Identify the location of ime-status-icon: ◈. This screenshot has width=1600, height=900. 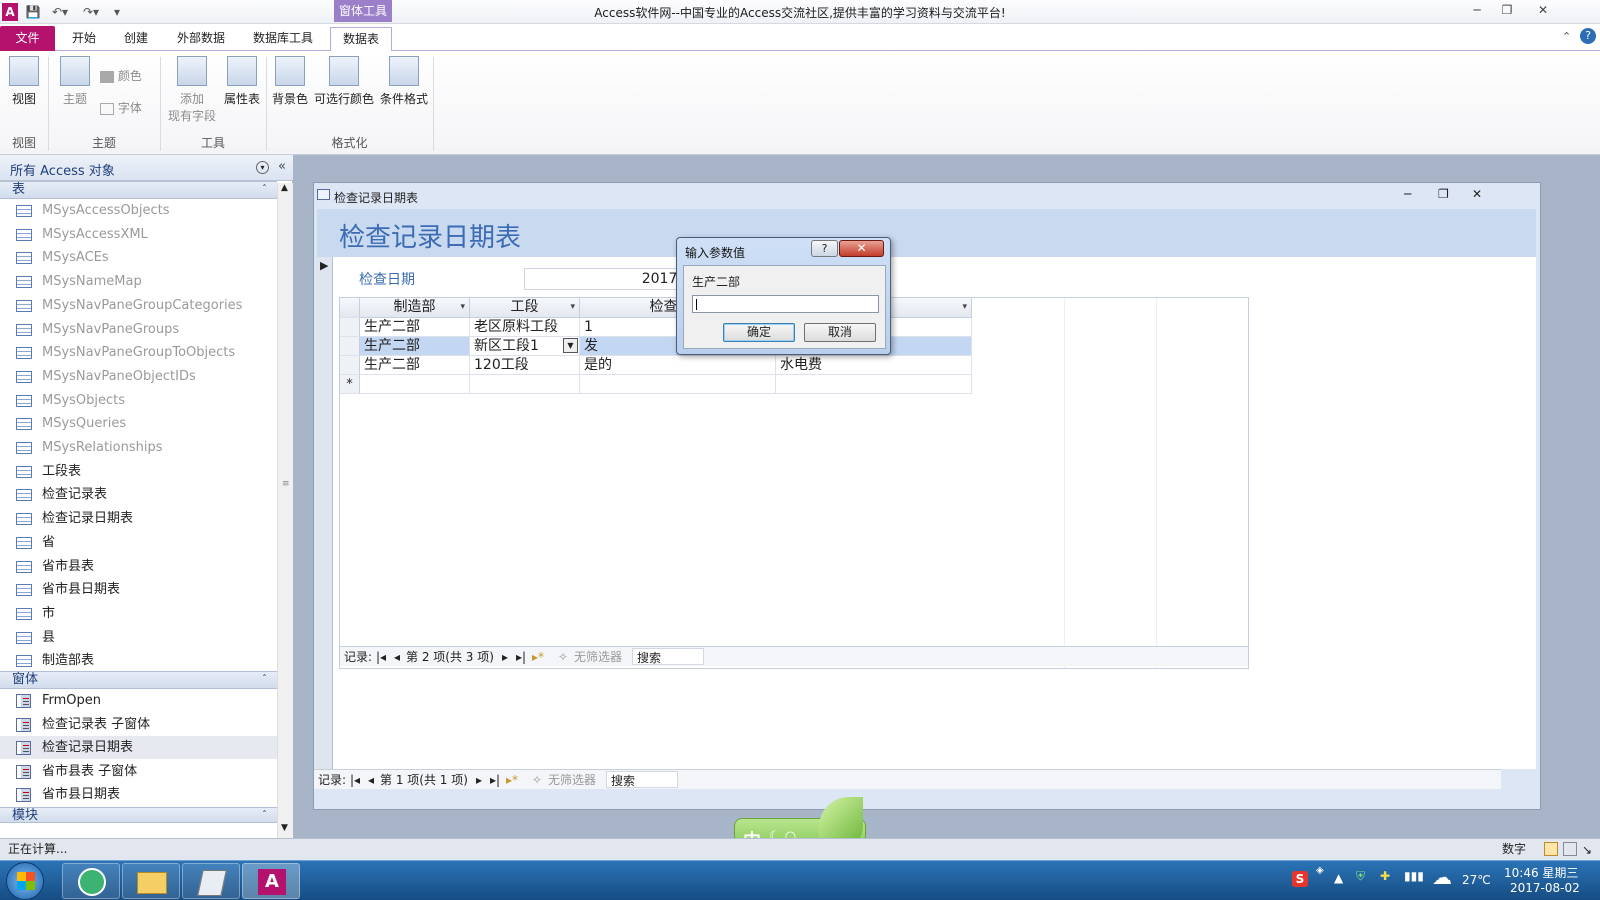
(1320, 870).